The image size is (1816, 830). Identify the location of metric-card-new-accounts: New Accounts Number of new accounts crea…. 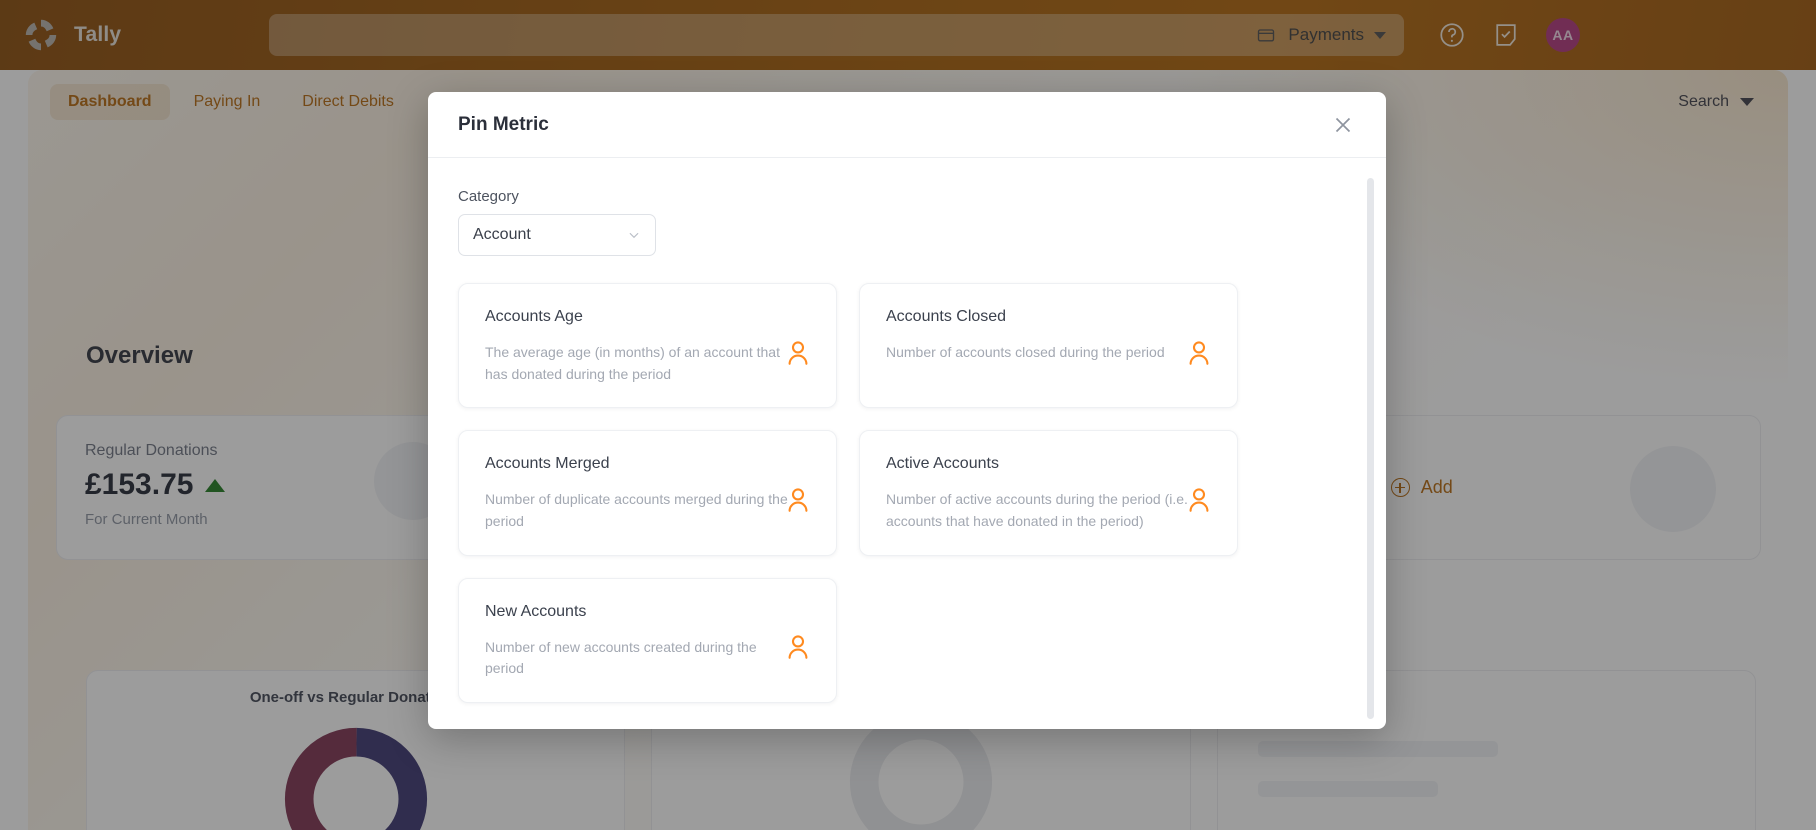
(647, 640).